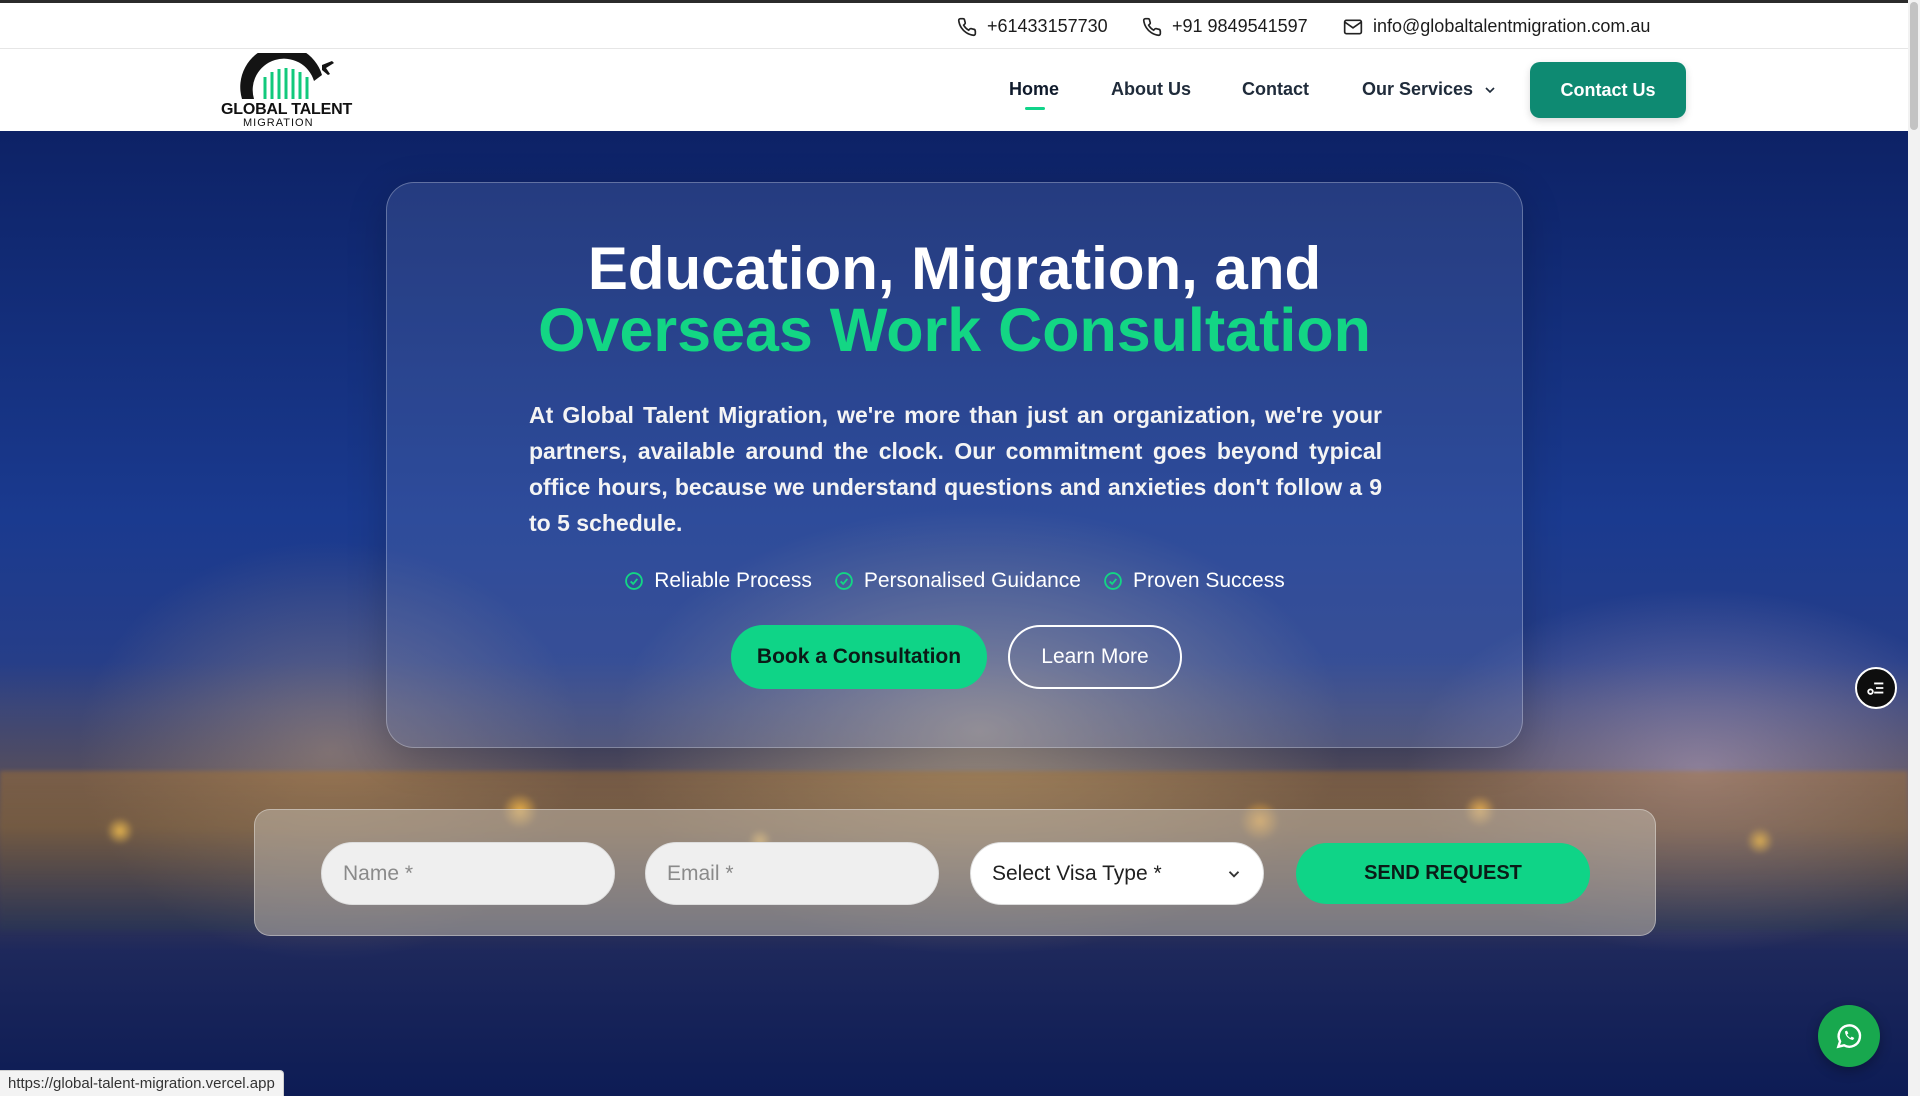  I want to click on email-placeholder: Email *, so click(700, 873).